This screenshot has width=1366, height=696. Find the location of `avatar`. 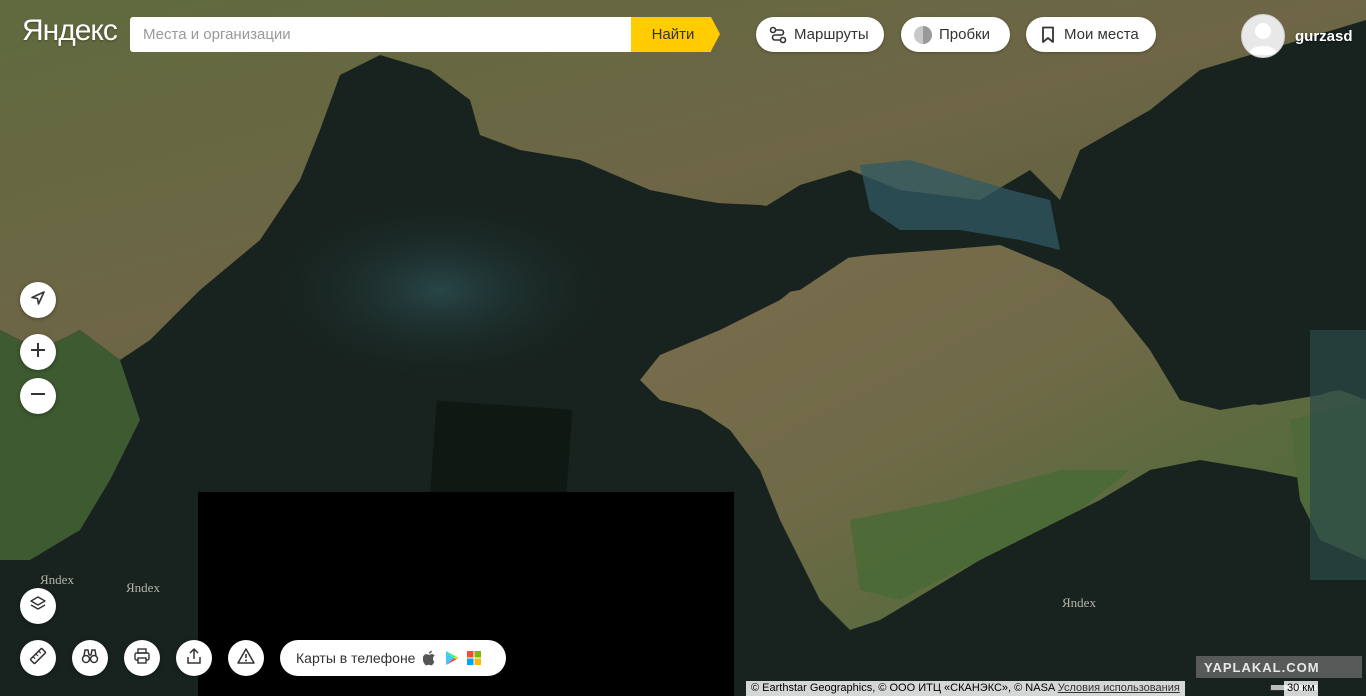

avatar is located at coordinates (1263, 36).